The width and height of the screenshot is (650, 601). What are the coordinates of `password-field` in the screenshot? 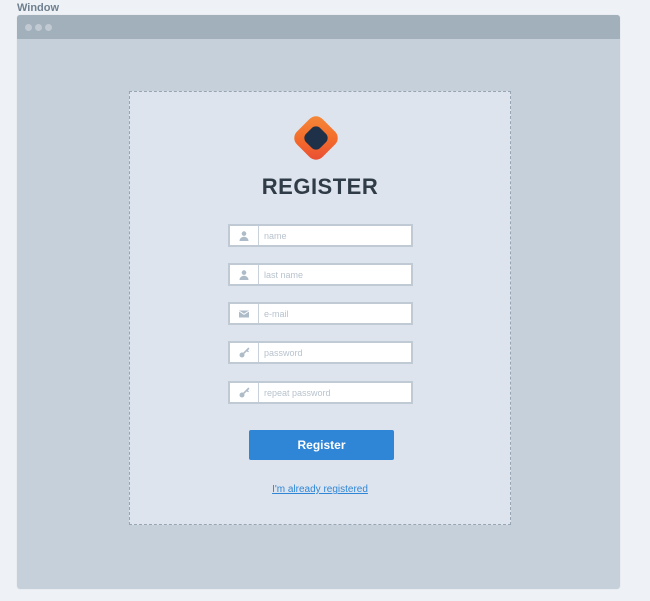 It's located at (320, 352).